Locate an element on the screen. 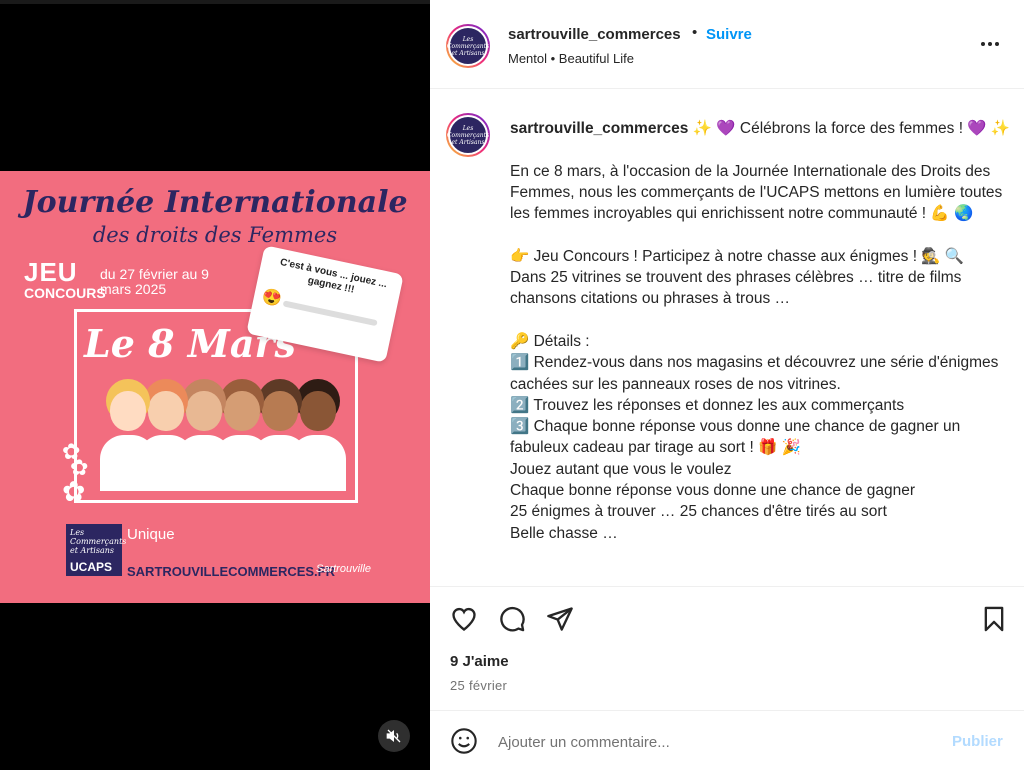  poster-speech-bar is located at coordinates (330, 313).